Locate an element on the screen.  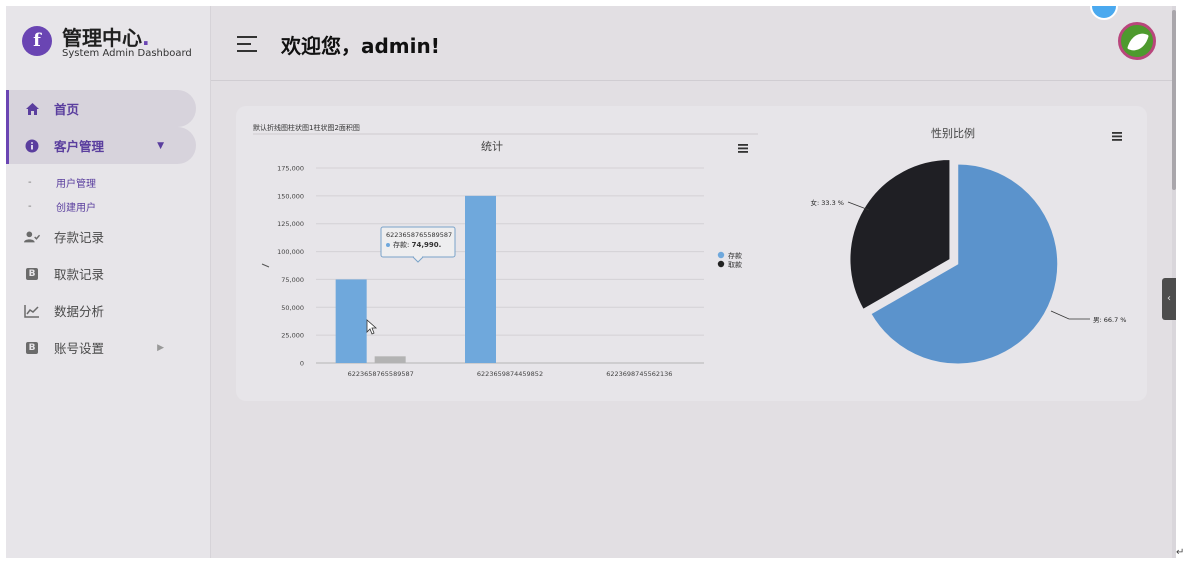
sidebar-item-deposit: 存款记录 is located at coordinates (108, 236).